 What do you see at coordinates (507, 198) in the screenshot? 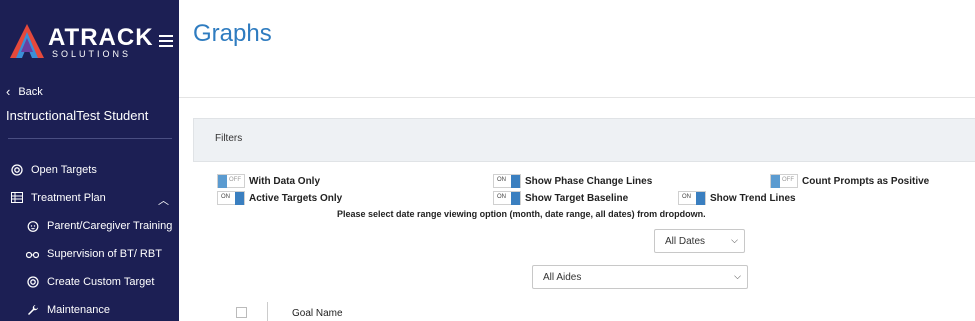
I see `target-baseline-toggle: ON` at bounding box center [507, 198].